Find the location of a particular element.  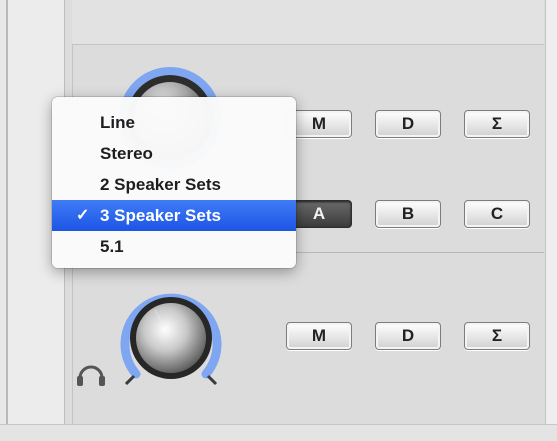

menu-item-label: 2 Speaker Sets is located at coordinates (160, 184).